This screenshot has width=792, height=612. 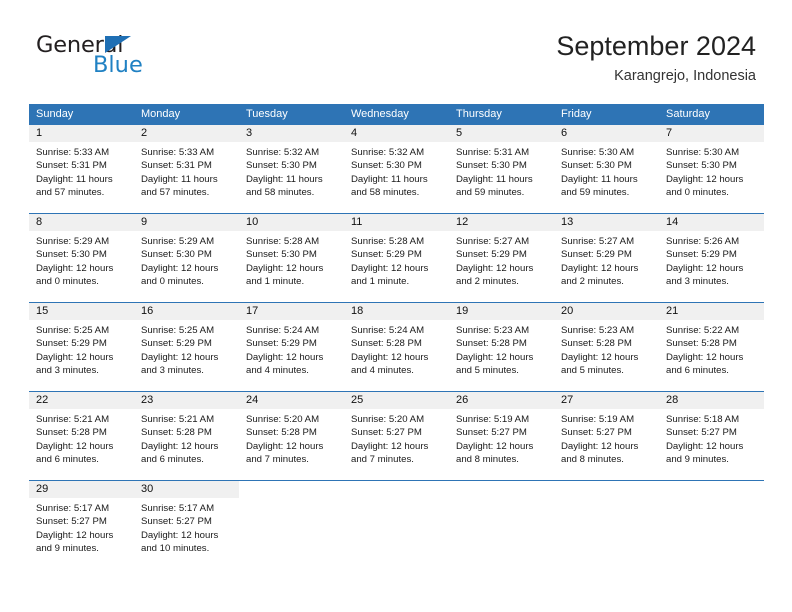 I want to click on daylight-duration-line2: and 4 minutes., so click(x=382, y=371).